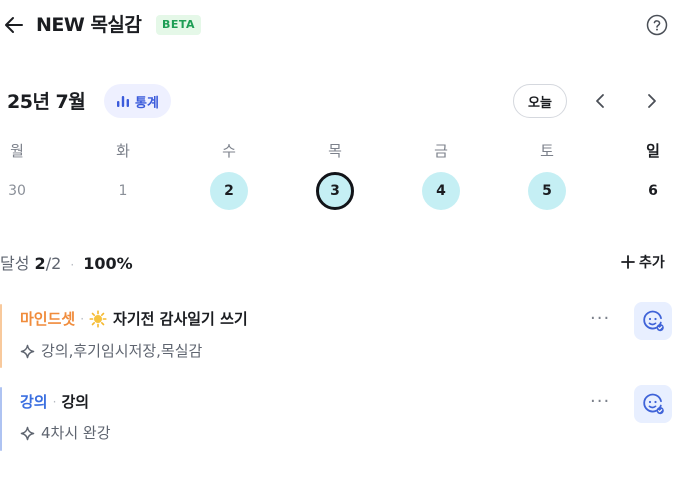 This screenshot has height=485, width=679. I want to click on task-category: 마인드셋, so click(48, 319).